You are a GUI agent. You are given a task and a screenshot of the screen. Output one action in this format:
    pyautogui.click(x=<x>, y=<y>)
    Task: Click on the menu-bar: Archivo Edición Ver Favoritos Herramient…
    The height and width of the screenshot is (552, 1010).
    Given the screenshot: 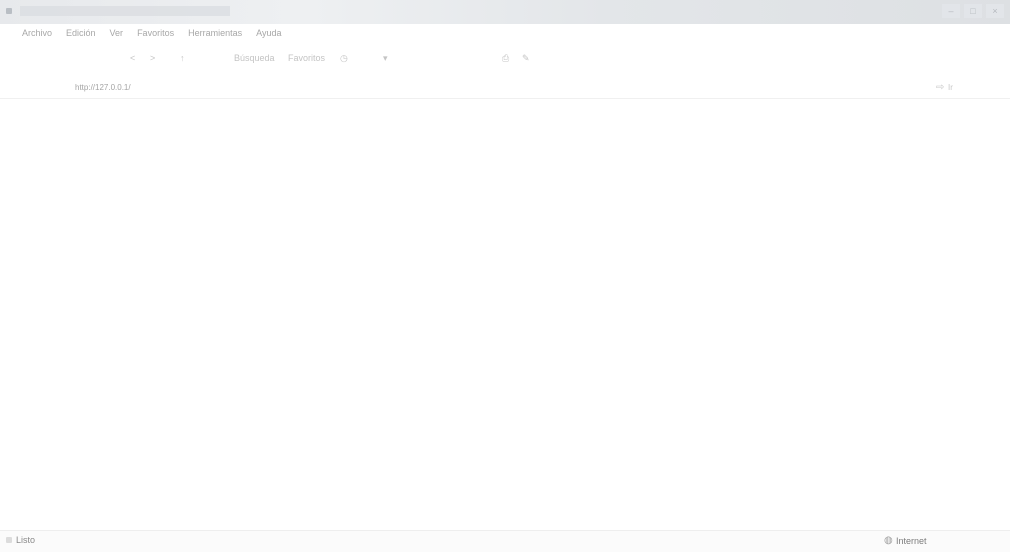 What is the action you would take?
    pyautogui.click(x=151, y=33)
    